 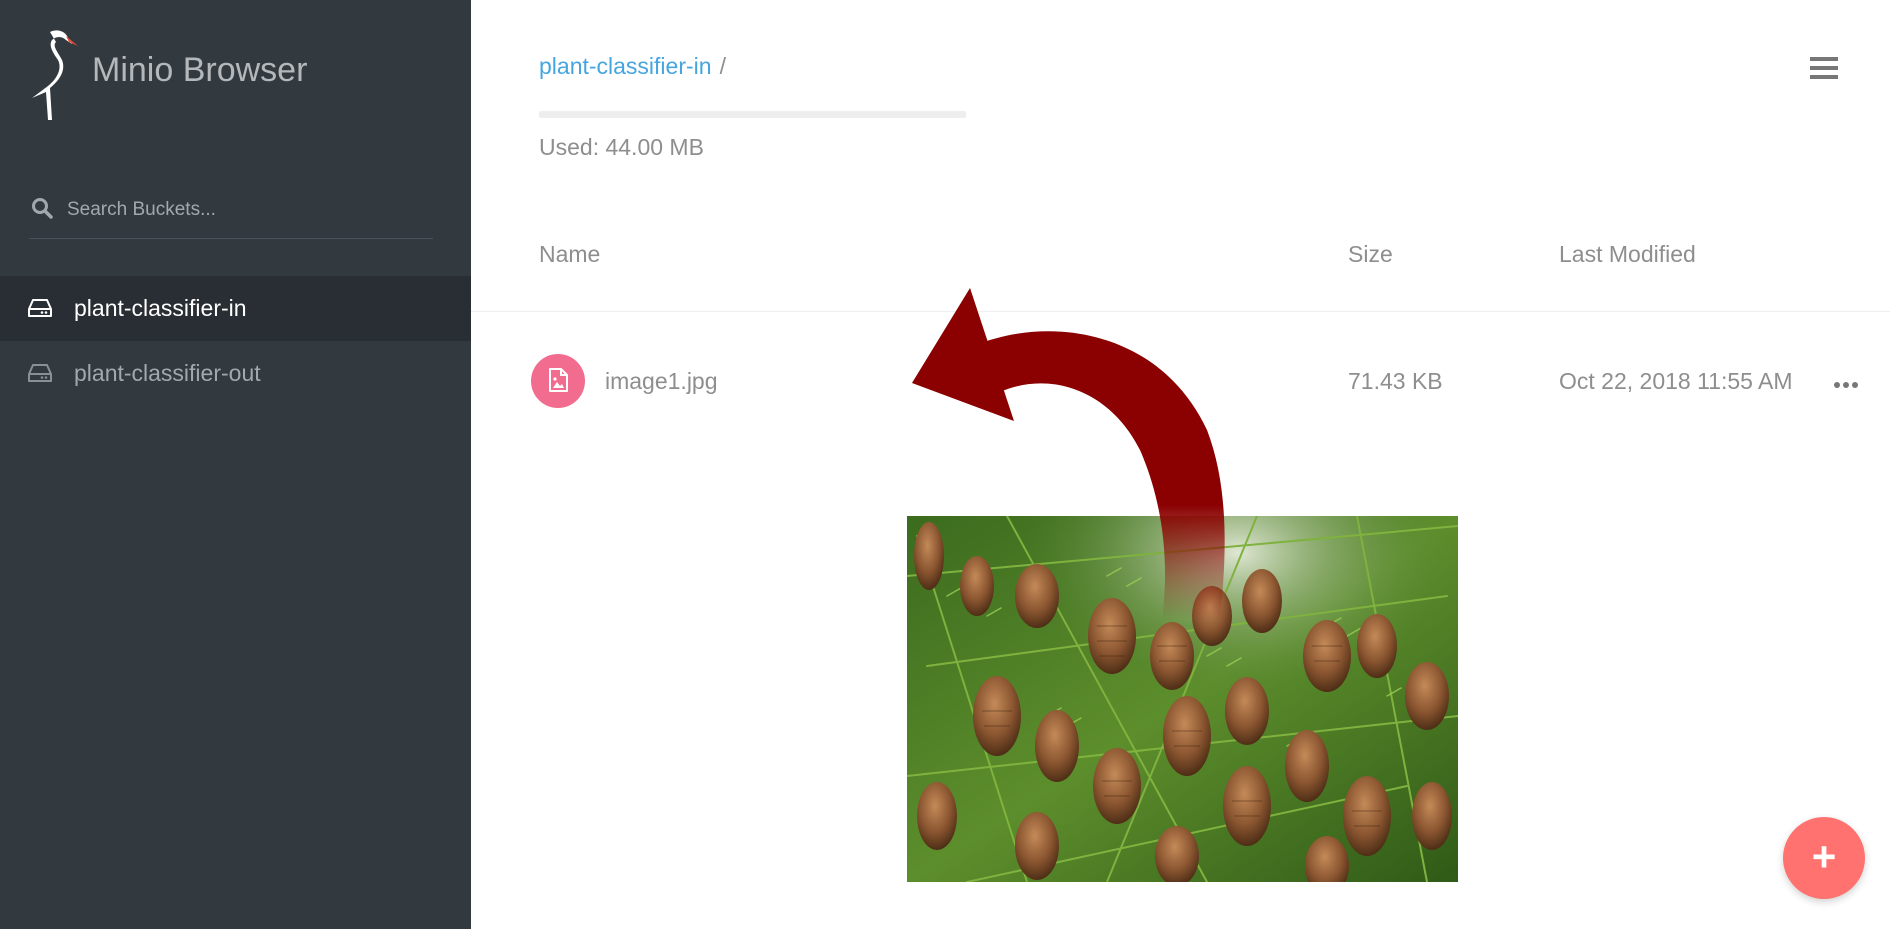 I want to click on search-bar, so click(x=231, y=214).